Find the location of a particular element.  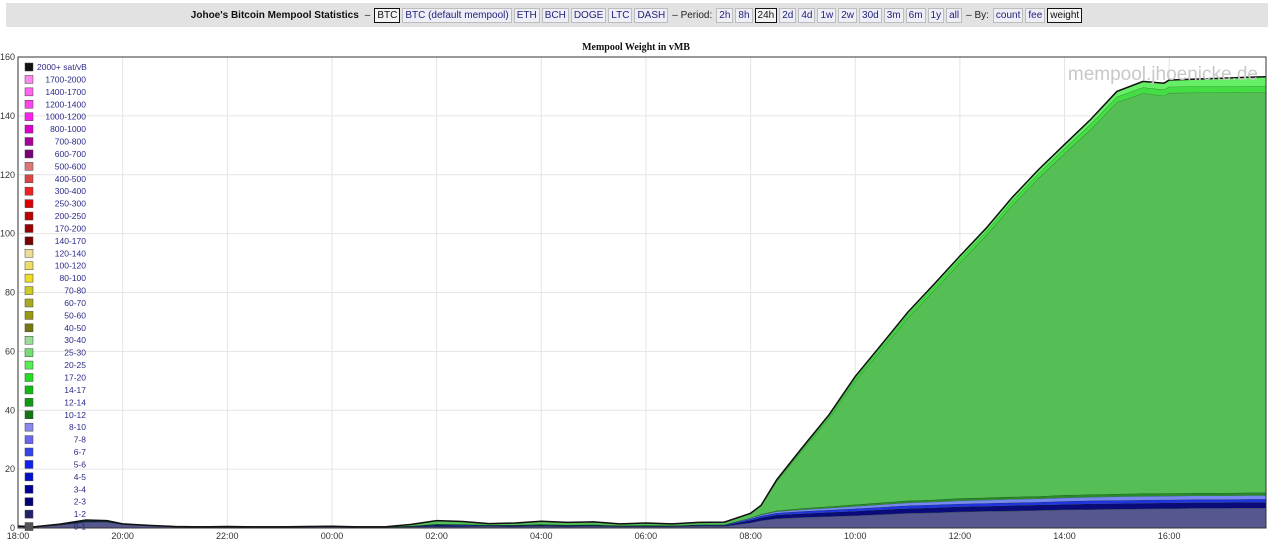

period-2w-button: 2w is located at coordinates (848, 15).